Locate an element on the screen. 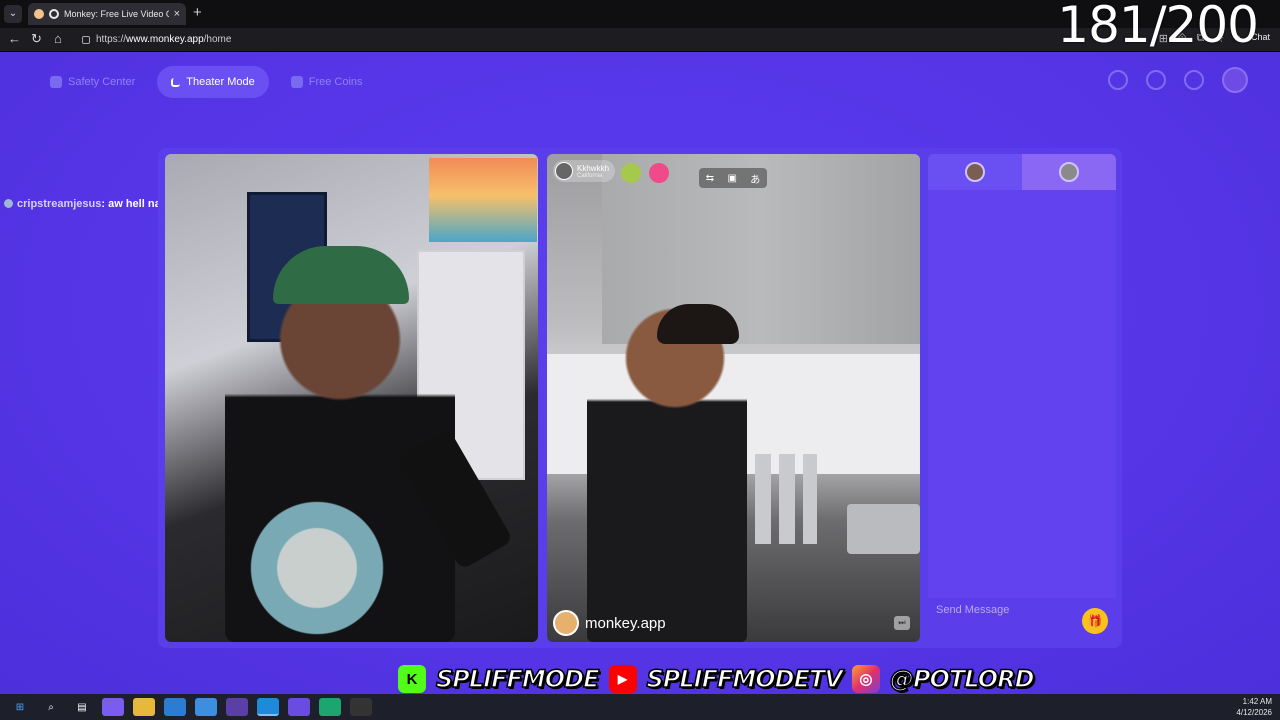 The width and height of the screenshot is (1280, 720). screenshot-icon: ▣ is located at coordinates (731, 178).